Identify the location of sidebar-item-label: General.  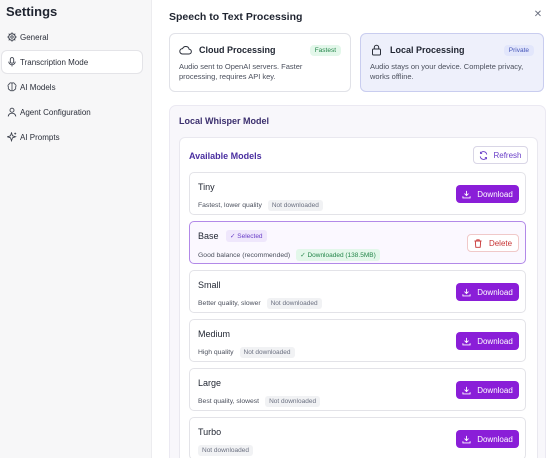
(34, 37).